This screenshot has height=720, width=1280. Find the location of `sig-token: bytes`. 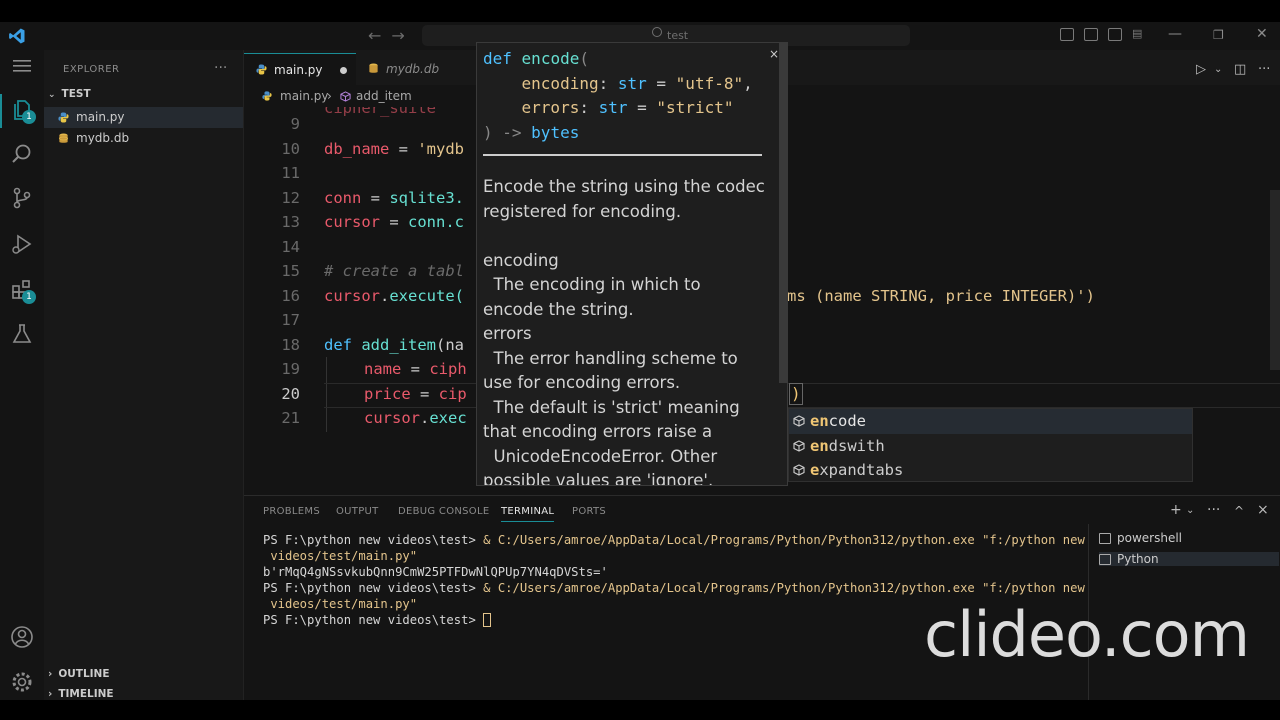

sig-token: bytes is located at coordinates (555, 132).